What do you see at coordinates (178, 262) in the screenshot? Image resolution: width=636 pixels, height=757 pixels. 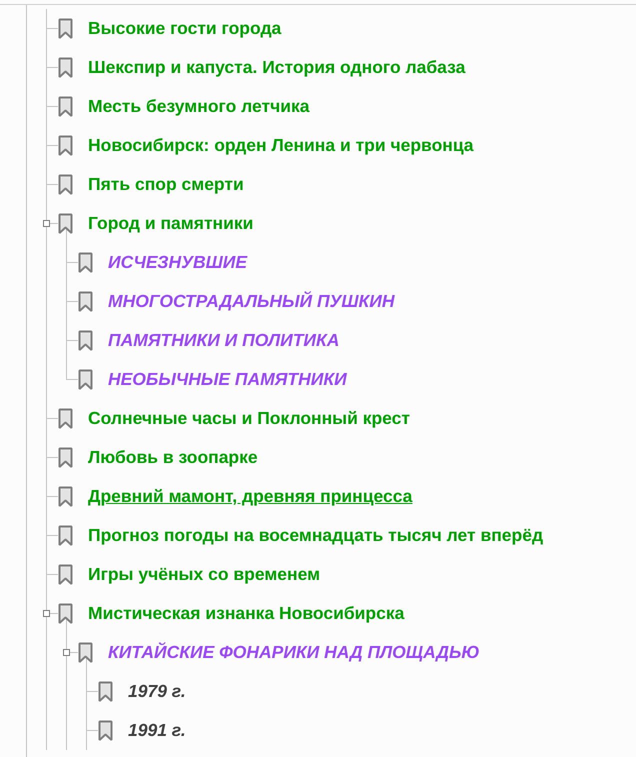 I see `bookmark-link: ИСЧЕЗНУВШИЕ` at bounding box center [178, 262].